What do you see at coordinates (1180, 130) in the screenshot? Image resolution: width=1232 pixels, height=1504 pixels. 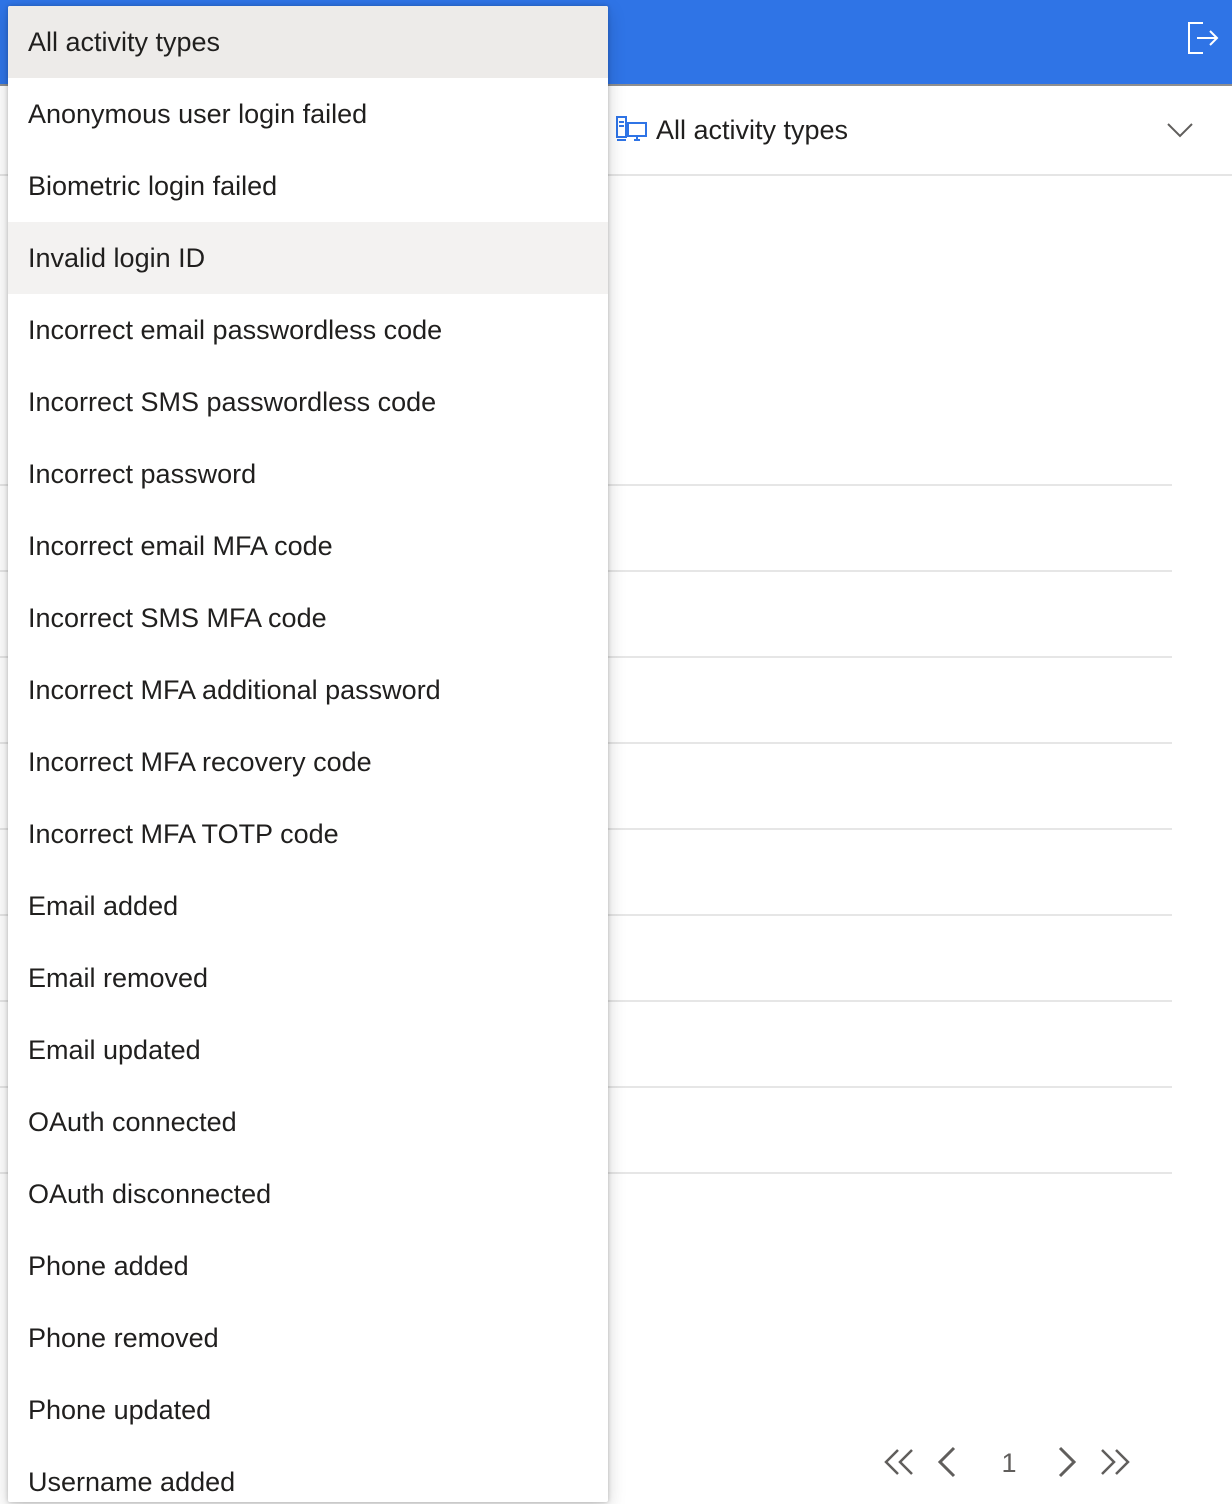 I see `chevron-down-icon` at bounding box center [1180, 130].